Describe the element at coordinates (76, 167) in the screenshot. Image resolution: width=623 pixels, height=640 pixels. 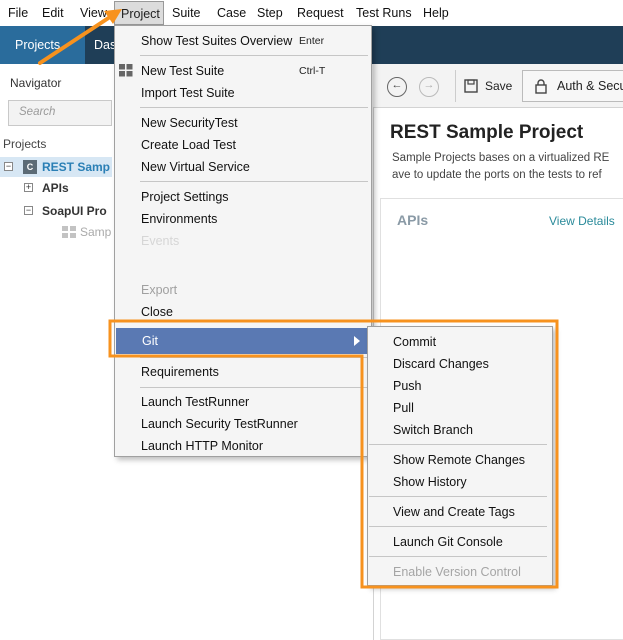
I see `tree-item-rest-sample: REST Samp` at that location.